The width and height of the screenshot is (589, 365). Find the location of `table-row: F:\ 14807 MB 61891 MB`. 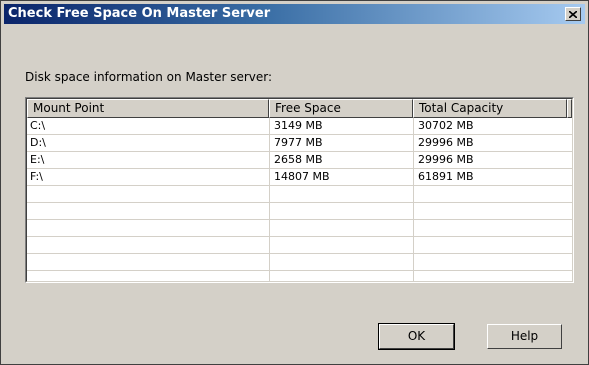

table-row: F:\ 14807 MB 61891 MB is located at coordinates (299, 177).